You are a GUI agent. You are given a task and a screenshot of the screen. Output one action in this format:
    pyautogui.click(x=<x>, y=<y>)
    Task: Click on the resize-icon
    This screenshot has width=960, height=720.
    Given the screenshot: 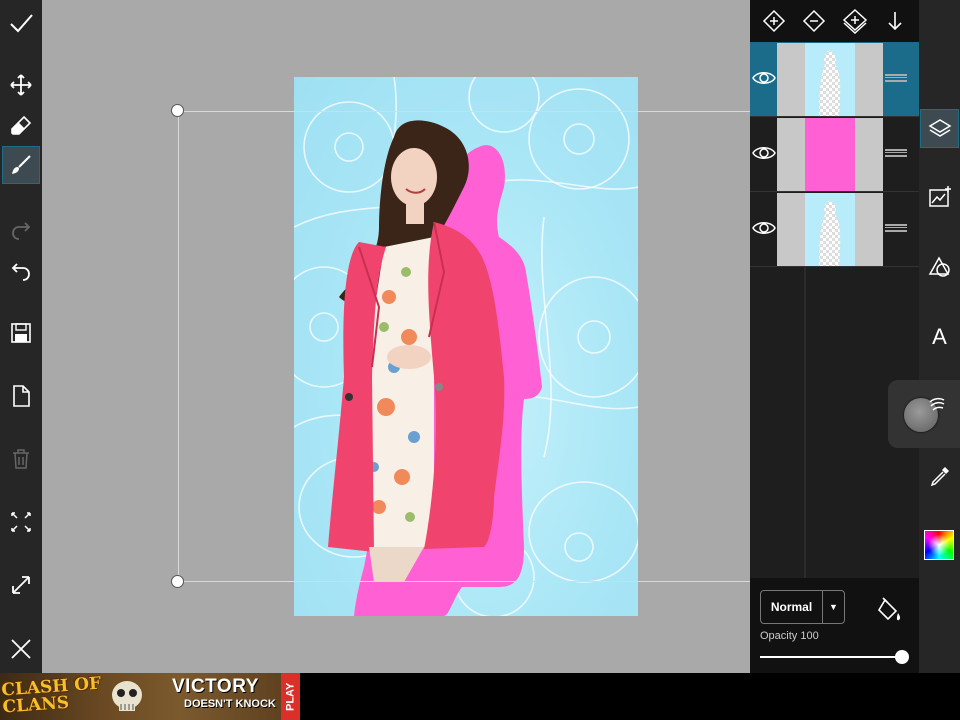 What is the action you would take?
    pyautogui.click(x=21, y=585)
    